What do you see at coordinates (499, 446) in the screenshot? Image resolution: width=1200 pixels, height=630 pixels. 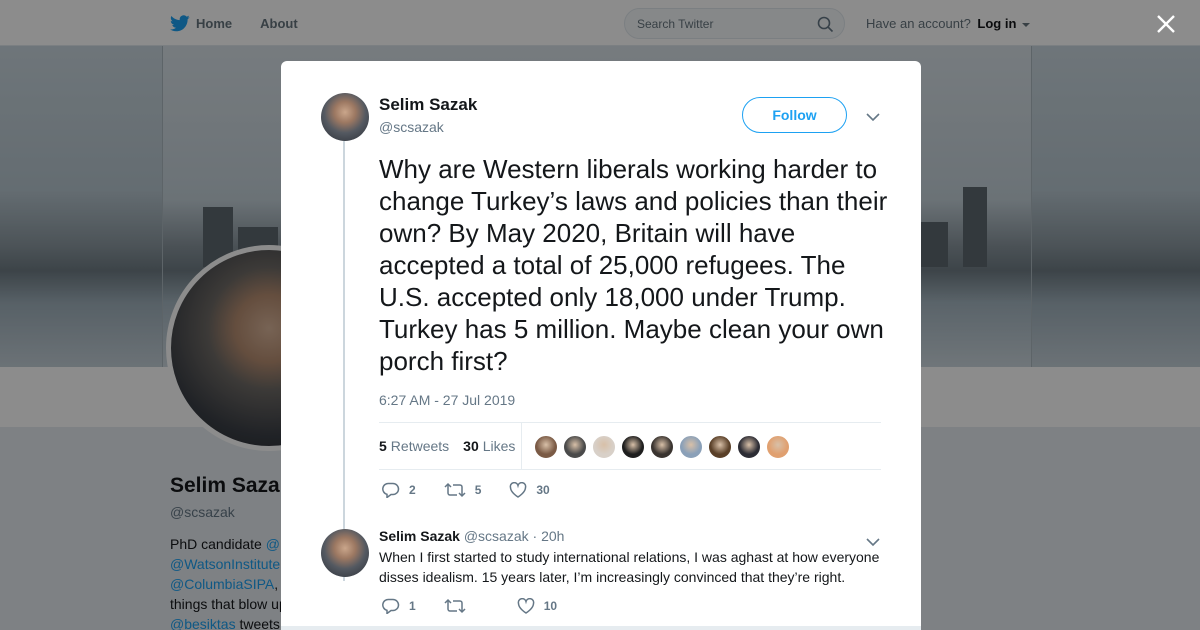 I see `likes-label: Likes` at bounding box center [499, 446].